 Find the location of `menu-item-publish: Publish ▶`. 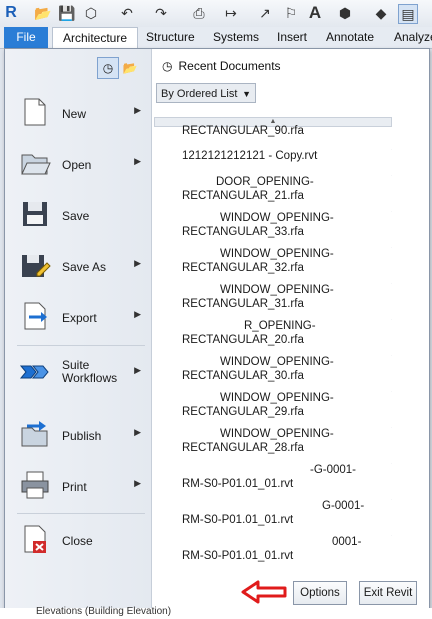

menu-item-publish: Publish ▶ is located at coordinates (79, 435).